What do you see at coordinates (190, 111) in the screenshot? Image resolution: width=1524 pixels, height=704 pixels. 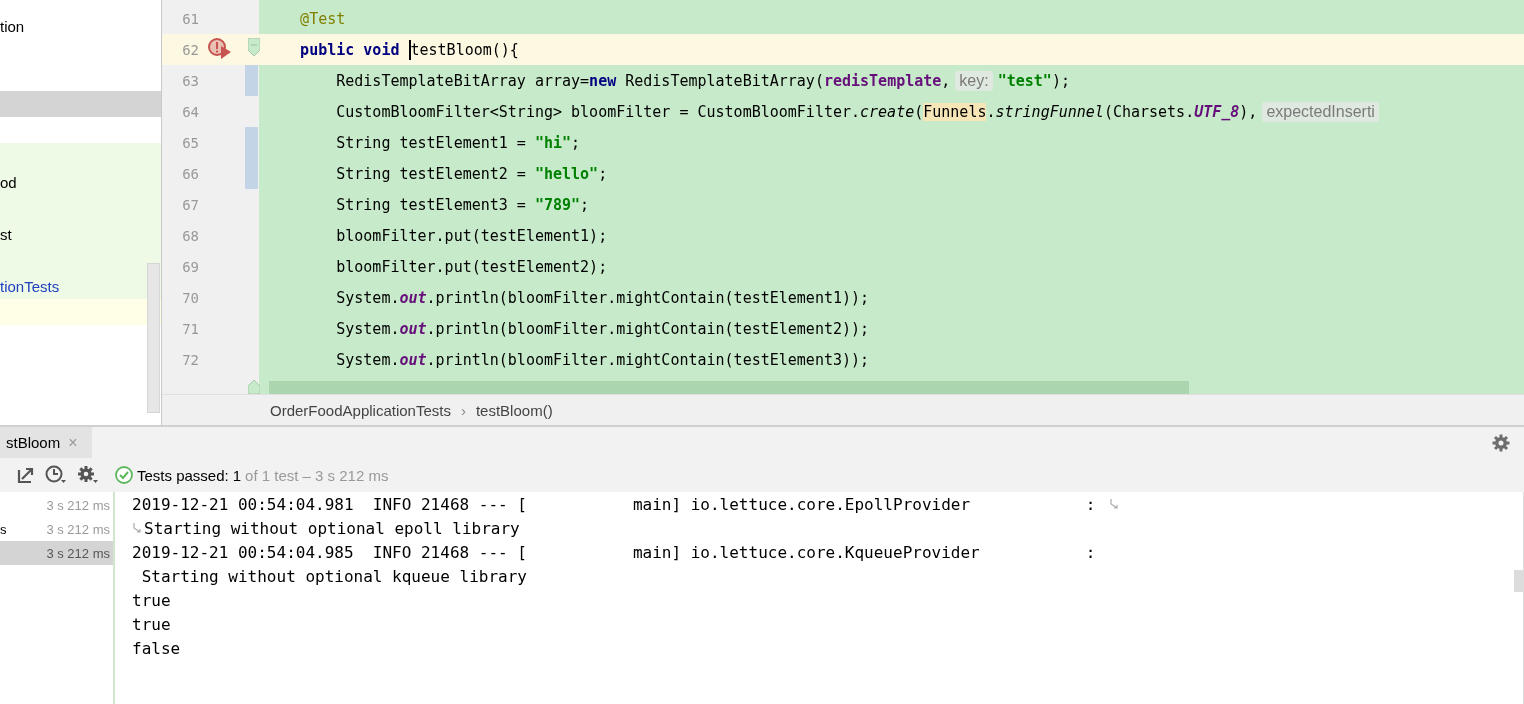 I see `line-number: 64` at bounding box center [190, 111].